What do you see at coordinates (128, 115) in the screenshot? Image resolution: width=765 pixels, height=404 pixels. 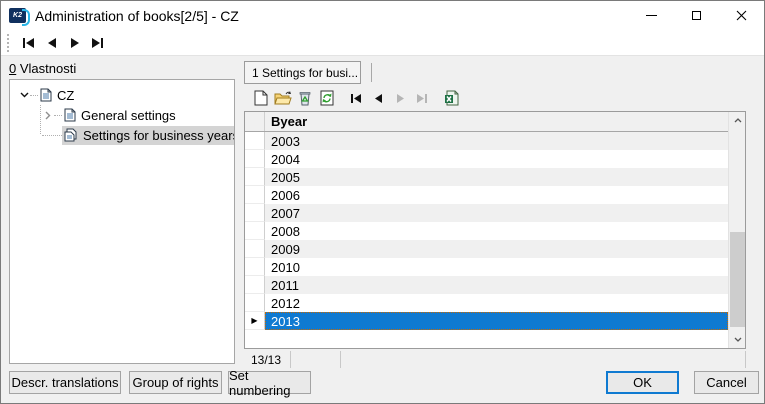 I see `tree-node-label: General settings` at bounding box center [128, 115].